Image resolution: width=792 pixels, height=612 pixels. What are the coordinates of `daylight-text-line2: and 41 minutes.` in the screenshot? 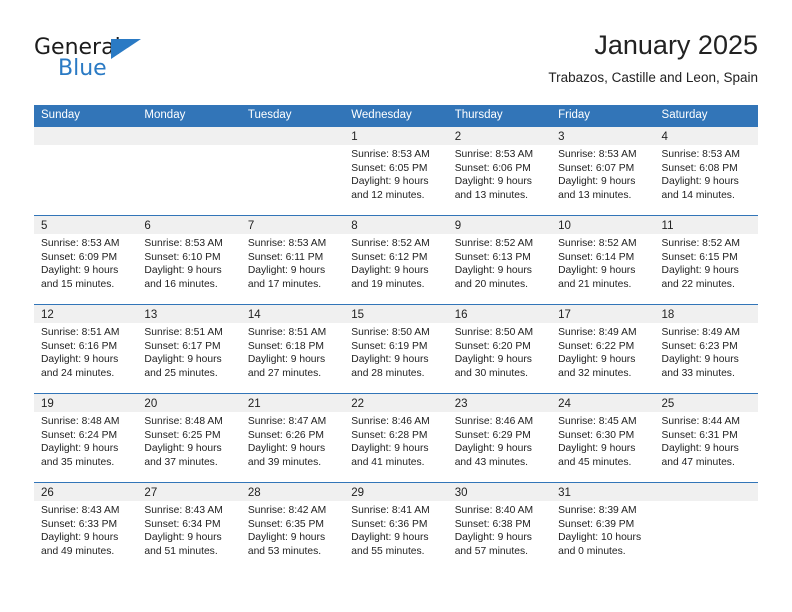 It's located at (388, 462).